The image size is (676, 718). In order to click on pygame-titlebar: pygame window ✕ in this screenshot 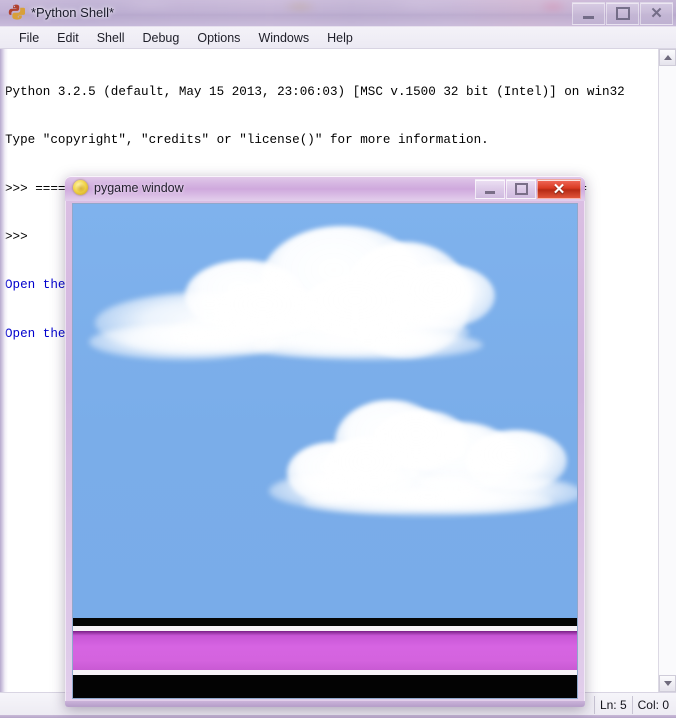, I will do `click(325, 188)`.